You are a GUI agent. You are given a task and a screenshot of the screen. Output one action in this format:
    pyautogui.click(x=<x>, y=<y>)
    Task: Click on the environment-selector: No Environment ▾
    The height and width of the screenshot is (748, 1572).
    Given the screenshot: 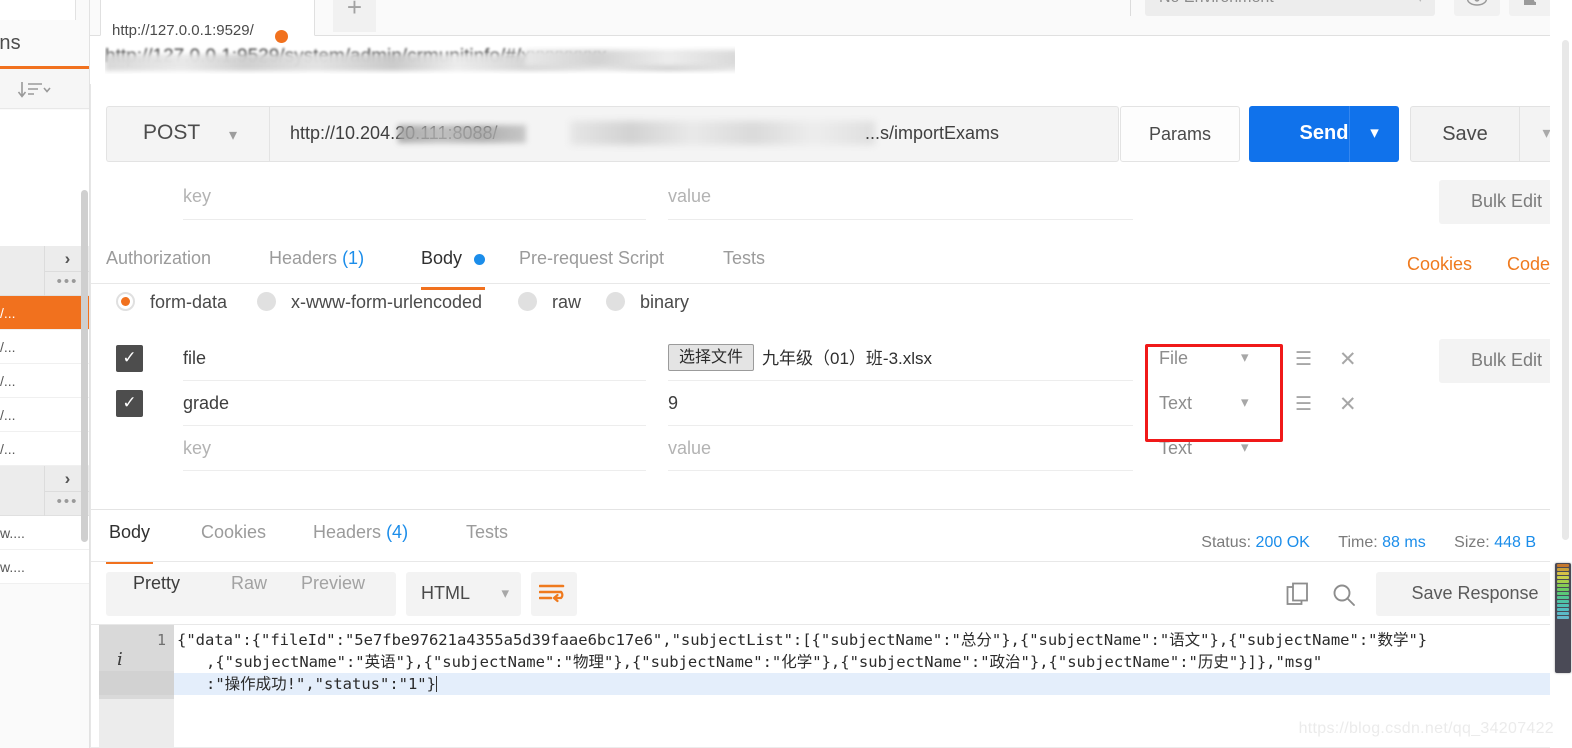 What is the action you would take?
    pyautogui.click(x=1290, y=8)
    